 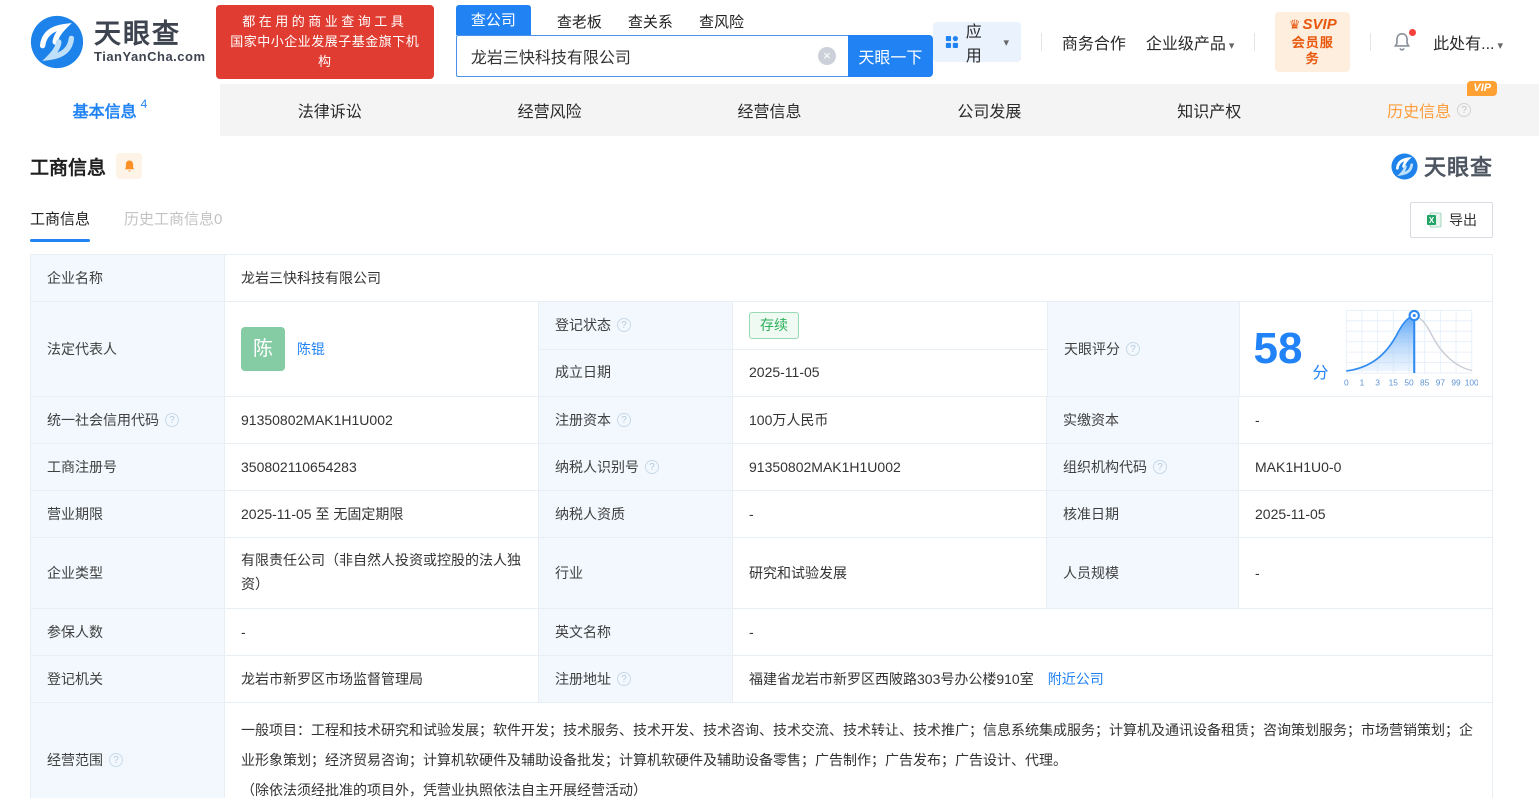 What do you see at coordinates (1366, 349) in the screenshot?
I see `score-cell: 58 分 0 1 3 15 50 85 97 99 100` at bounding box center [1366, 349].